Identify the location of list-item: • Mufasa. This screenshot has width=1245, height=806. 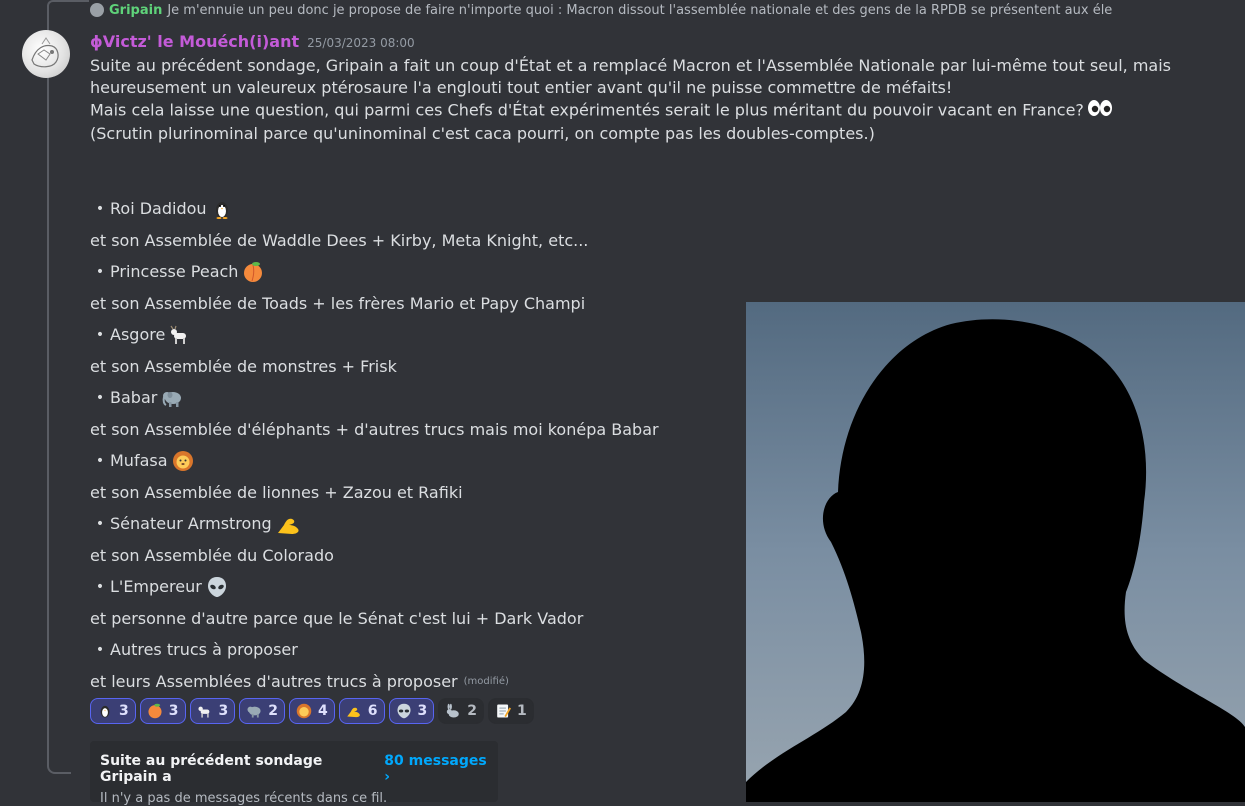
(440, 461).